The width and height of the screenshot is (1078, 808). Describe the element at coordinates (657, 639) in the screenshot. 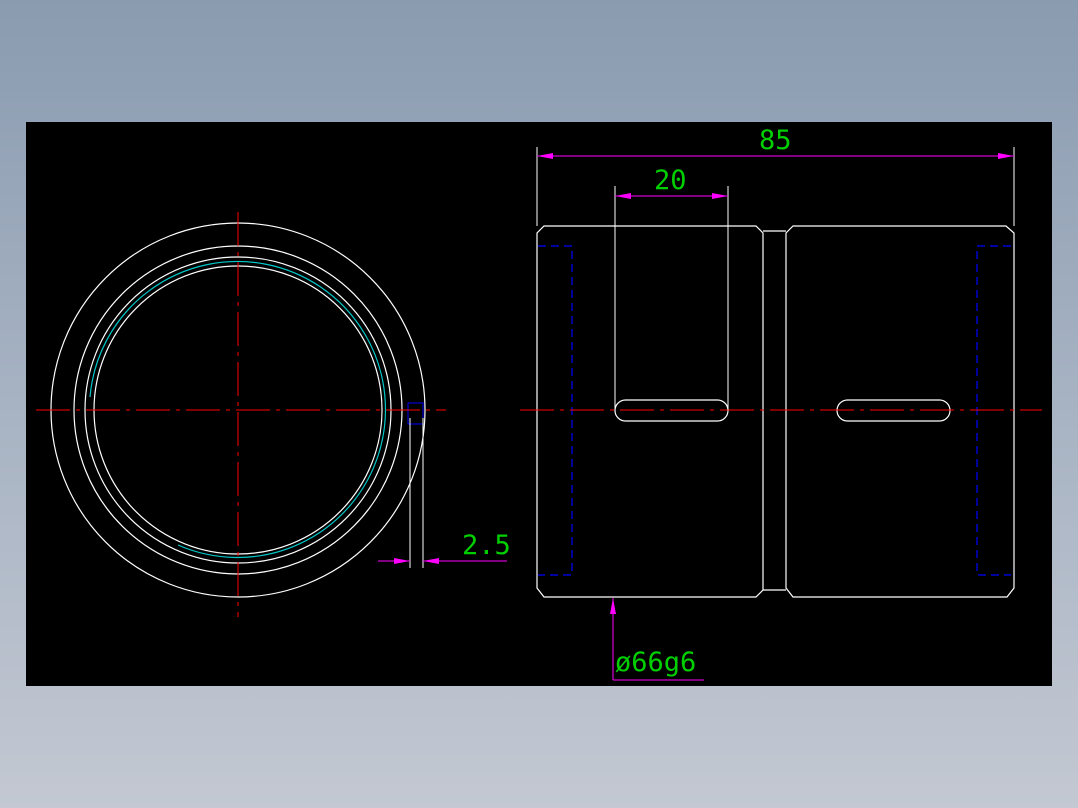

I see `outer-diameter-dimension: ø66g6` at that location.